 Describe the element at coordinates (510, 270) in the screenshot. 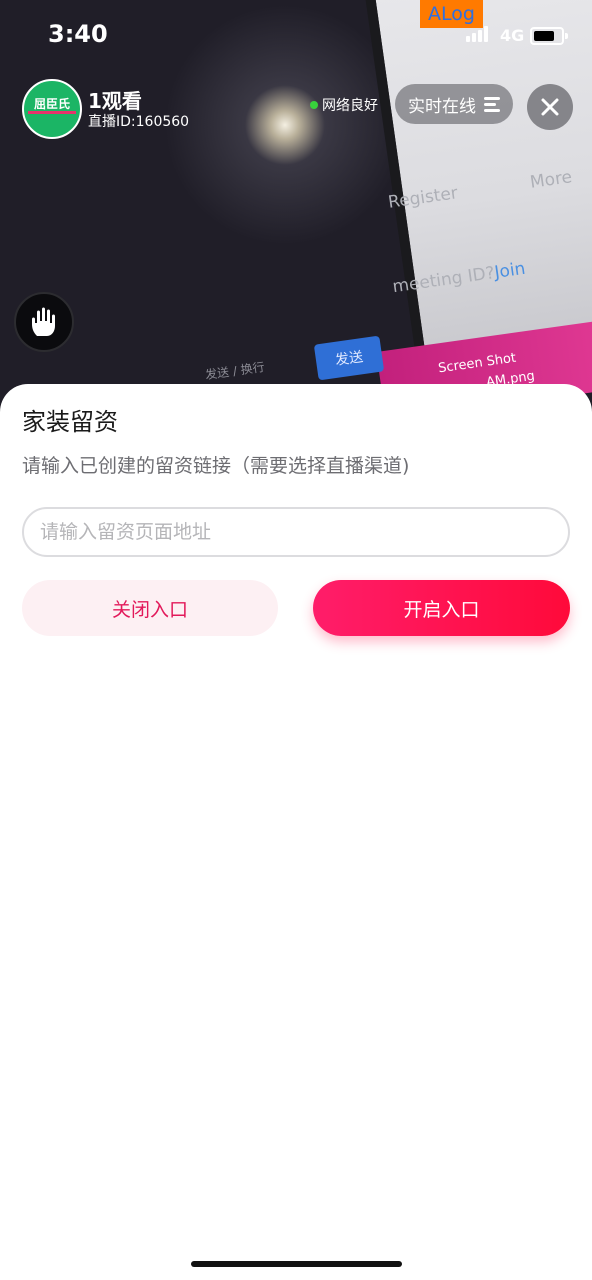

I see `monitor-join-text: Join` at that location.